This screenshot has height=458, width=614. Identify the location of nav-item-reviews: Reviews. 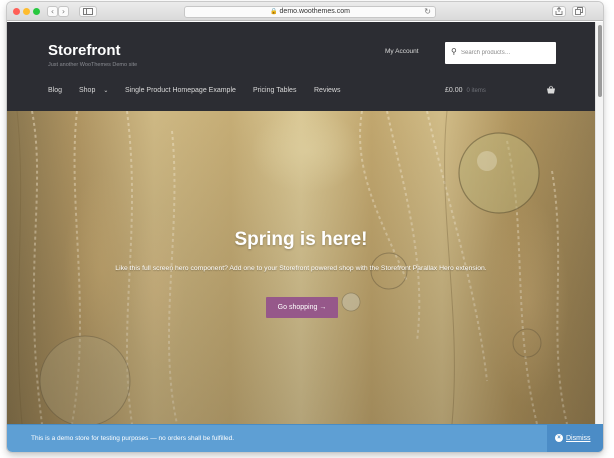
(327, 90).